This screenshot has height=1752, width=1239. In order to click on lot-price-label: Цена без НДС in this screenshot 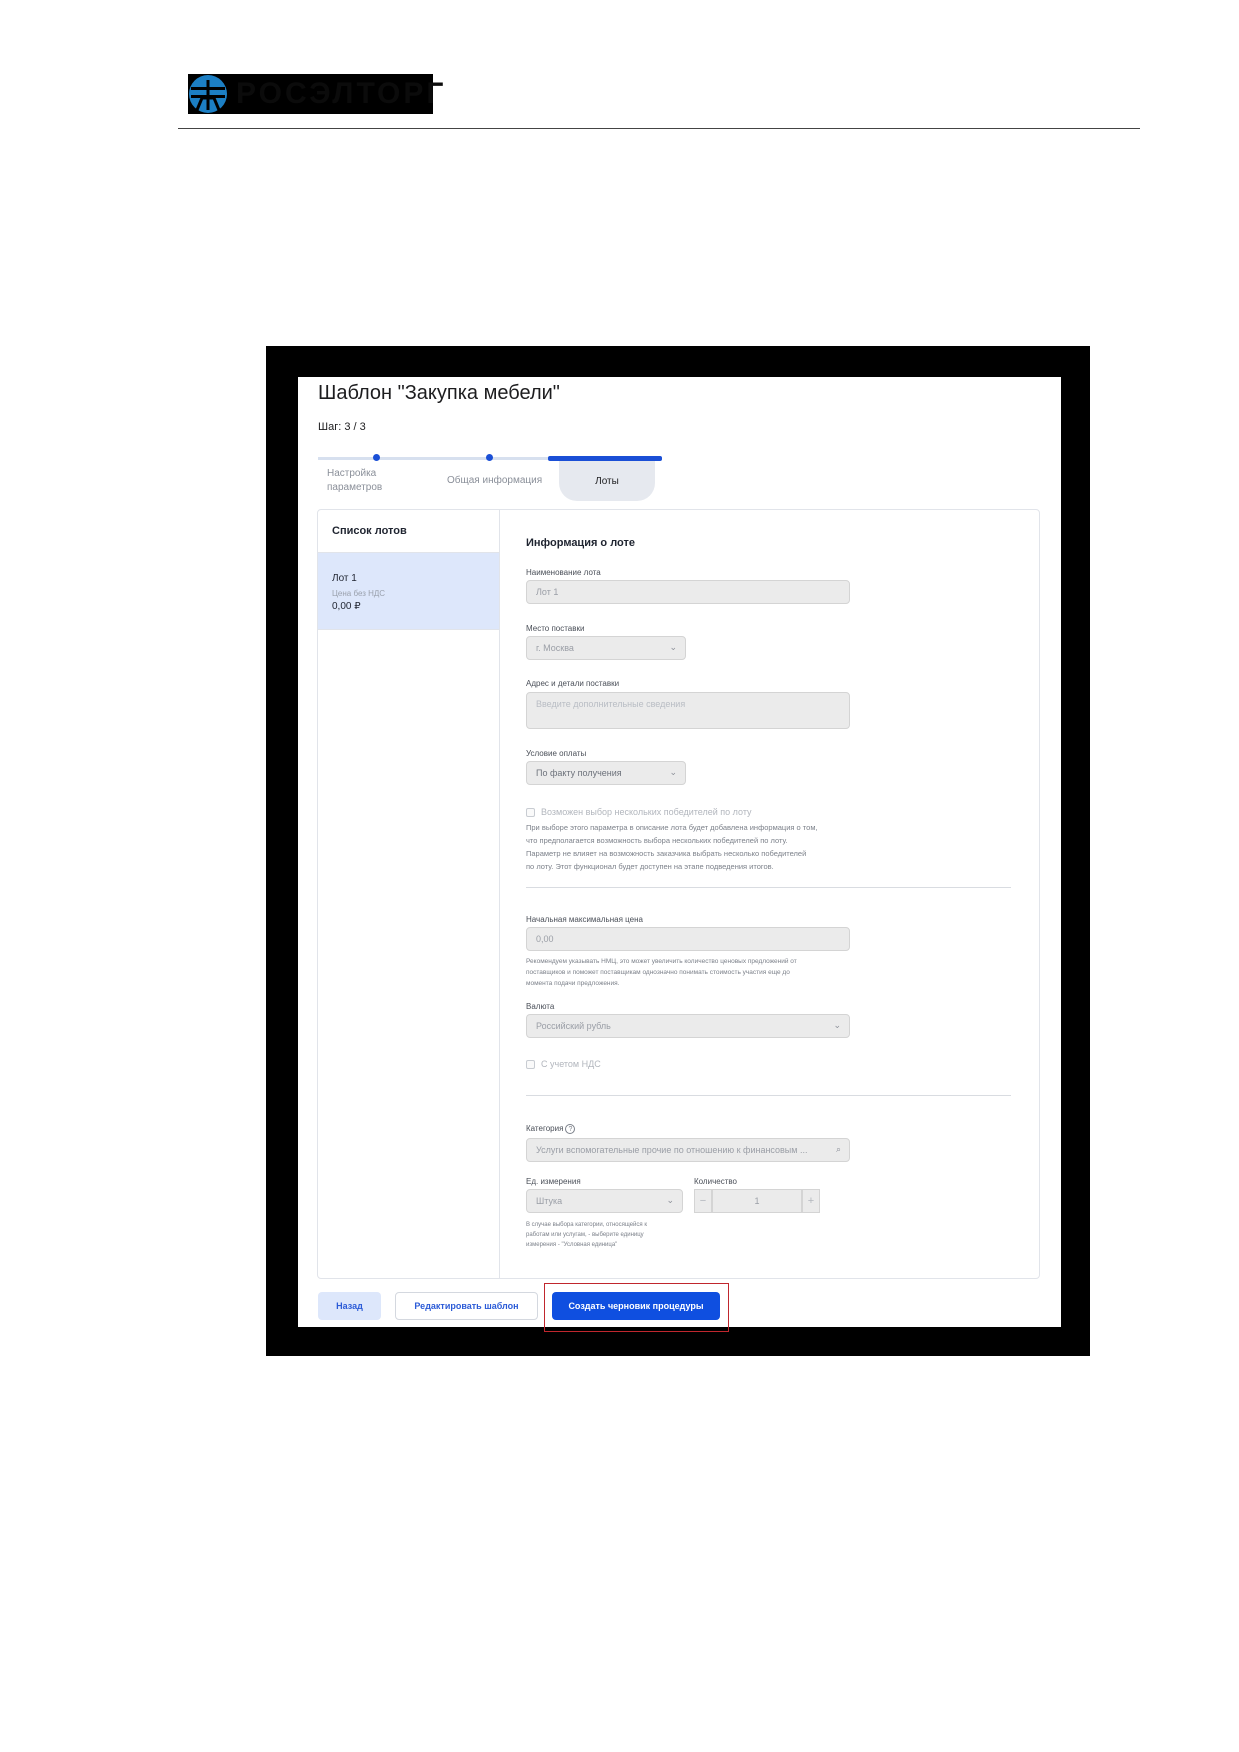, I will do `click(359, 593)`.